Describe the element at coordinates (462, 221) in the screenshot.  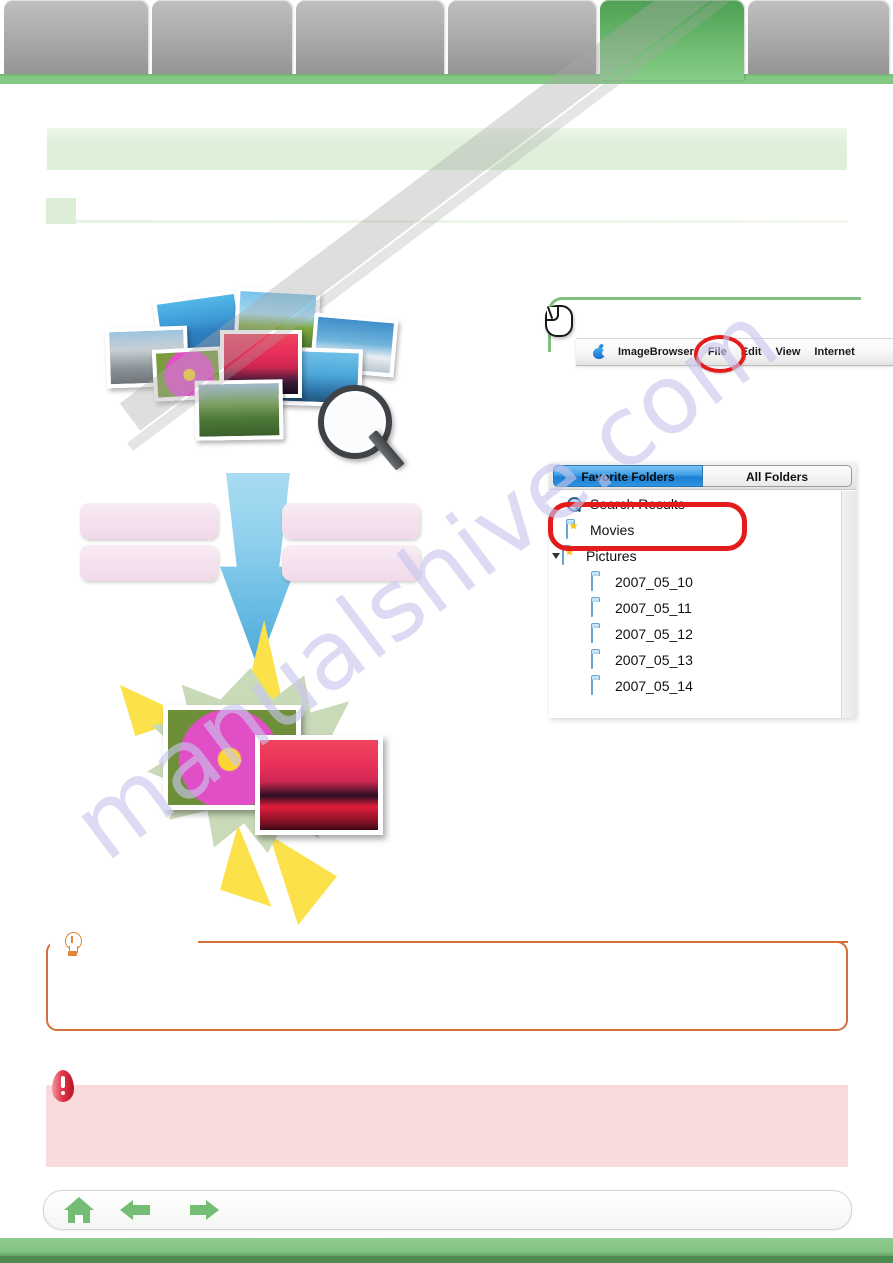
I see `section-rule` at that location.